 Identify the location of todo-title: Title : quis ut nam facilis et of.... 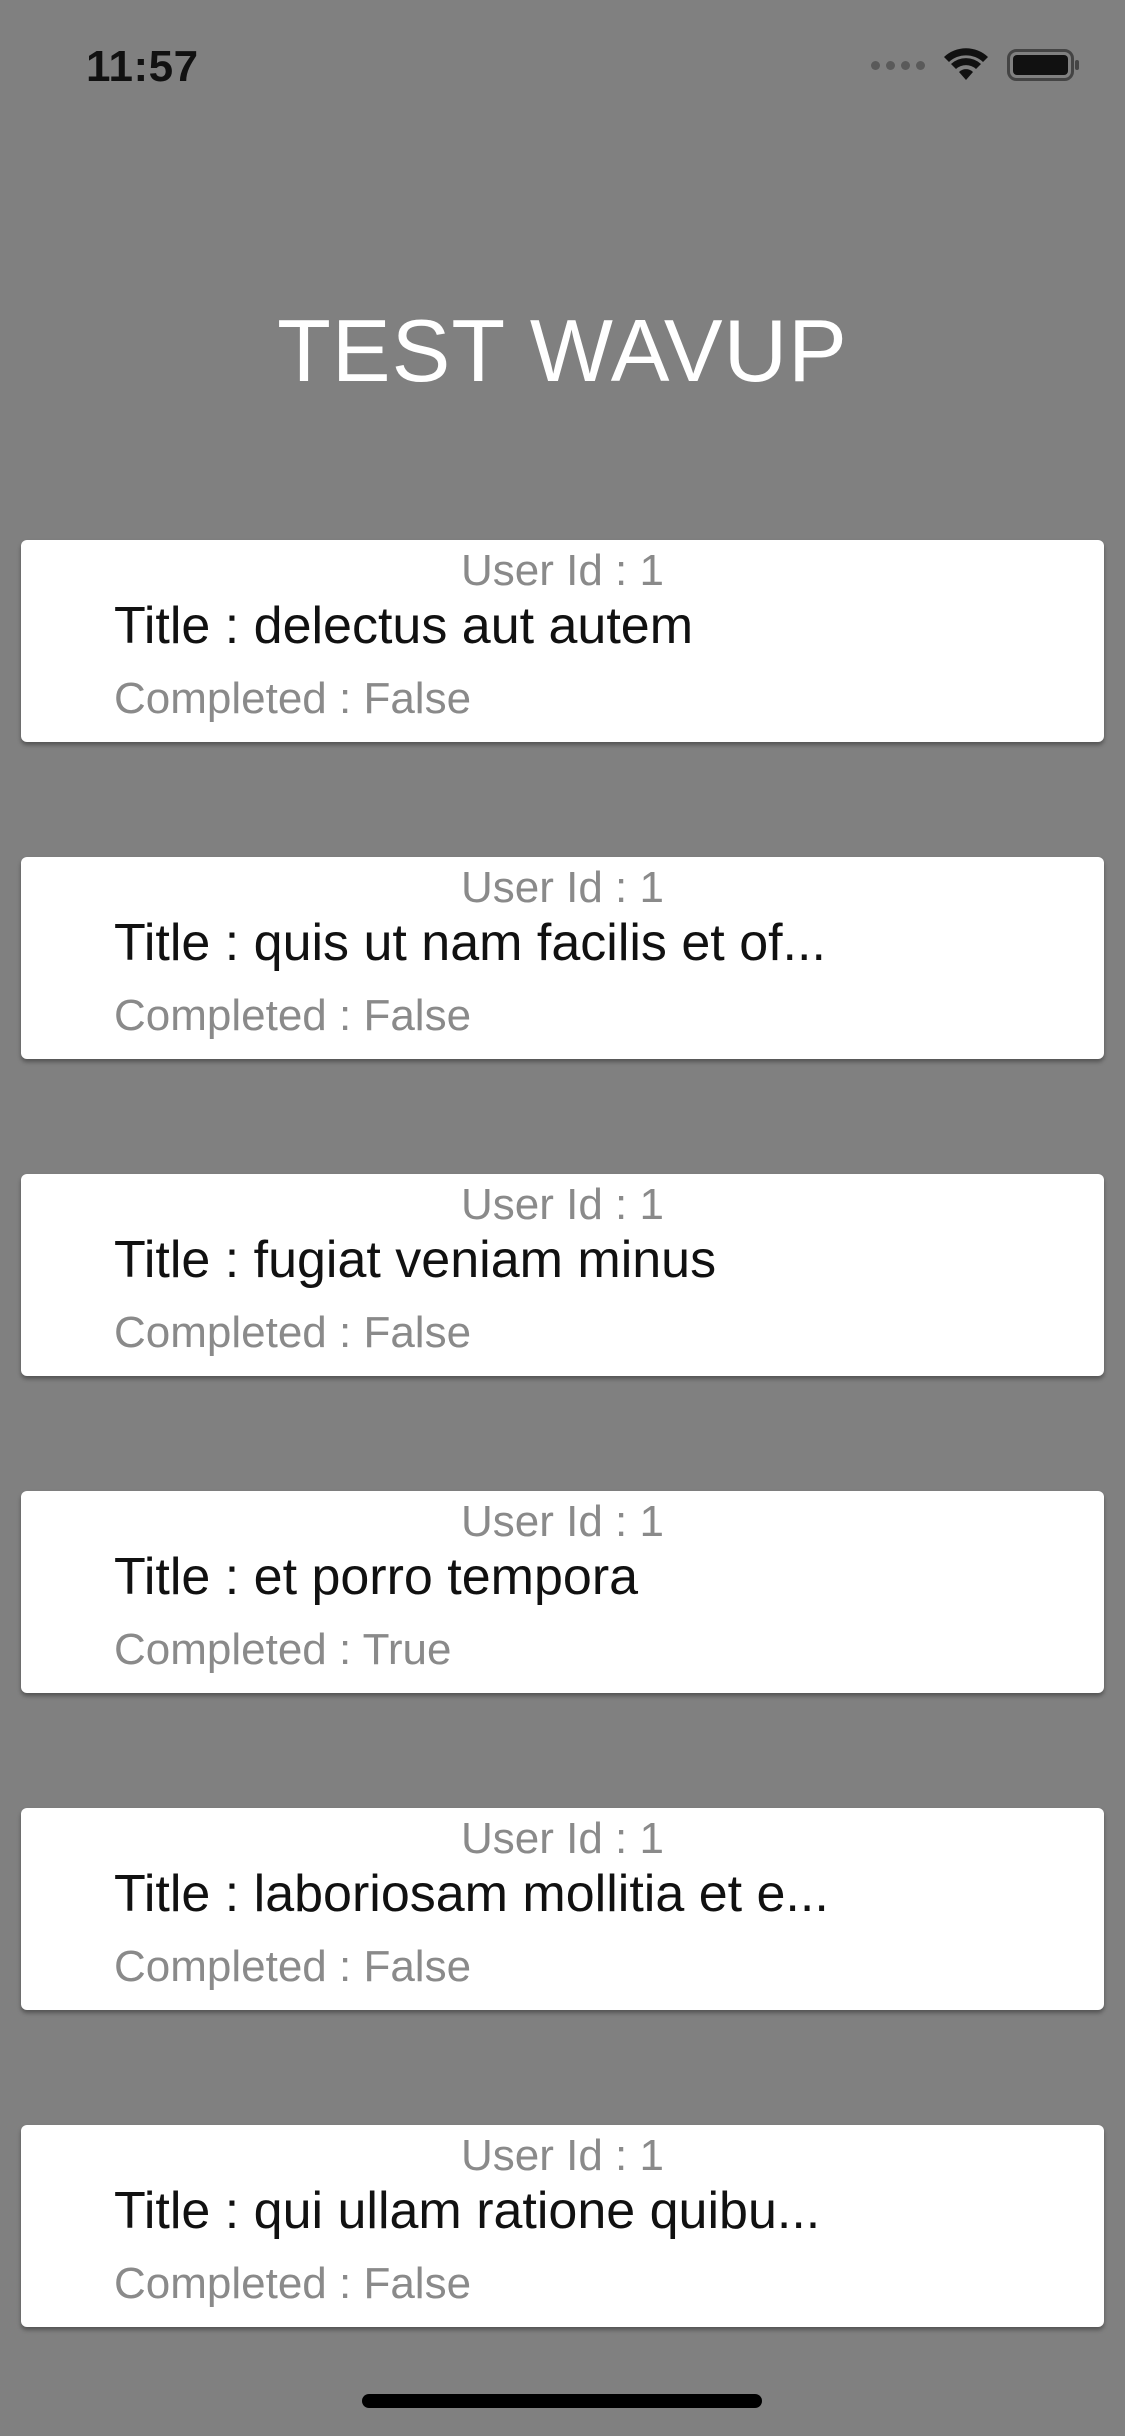
(470, 943).